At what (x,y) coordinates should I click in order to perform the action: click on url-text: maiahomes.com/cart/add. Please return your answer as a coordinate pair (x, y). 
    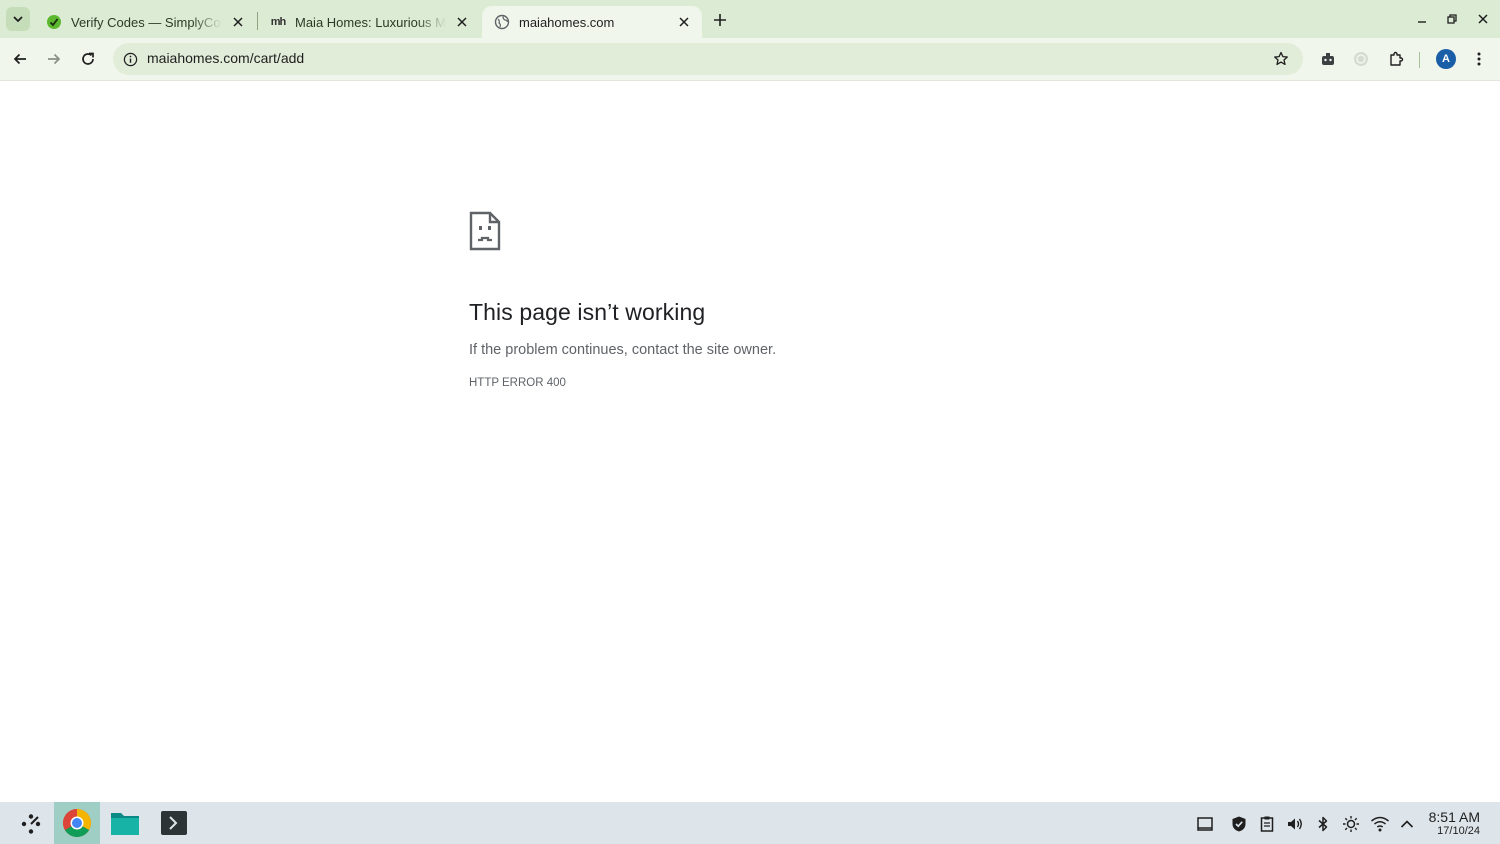
    Looking at the image, I should click on (225, 58).